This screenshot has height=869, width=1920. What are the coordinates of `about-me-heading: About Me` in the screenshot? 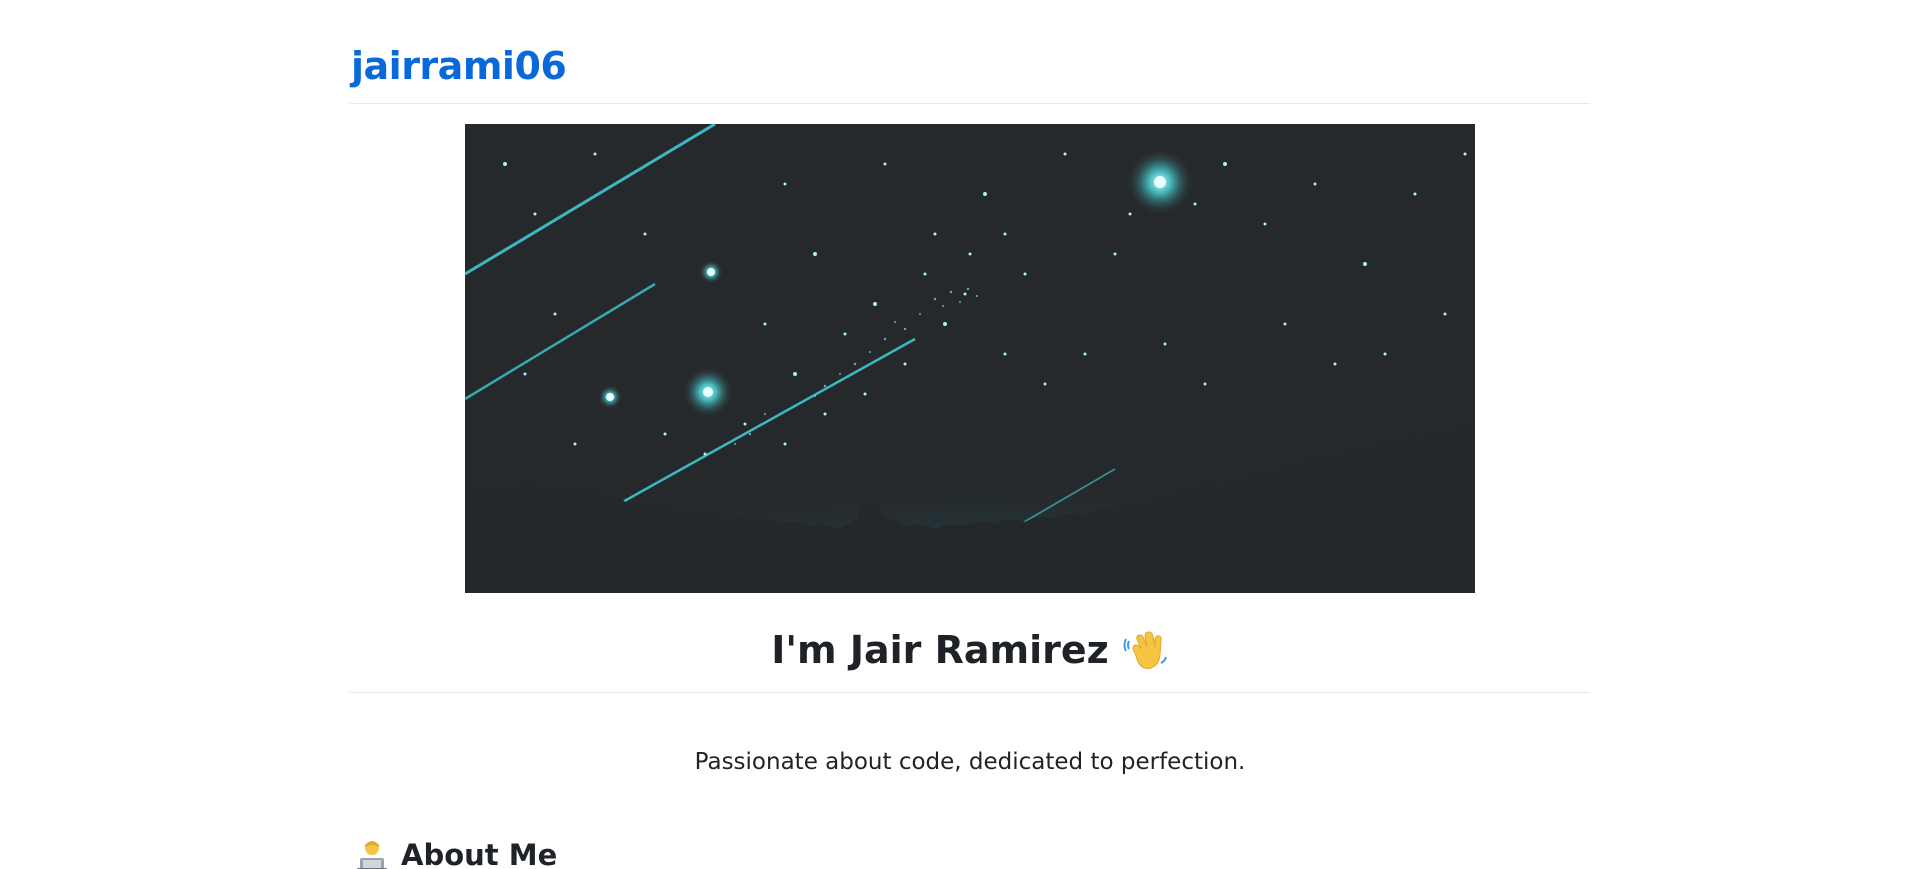 It's located at (456, 853).